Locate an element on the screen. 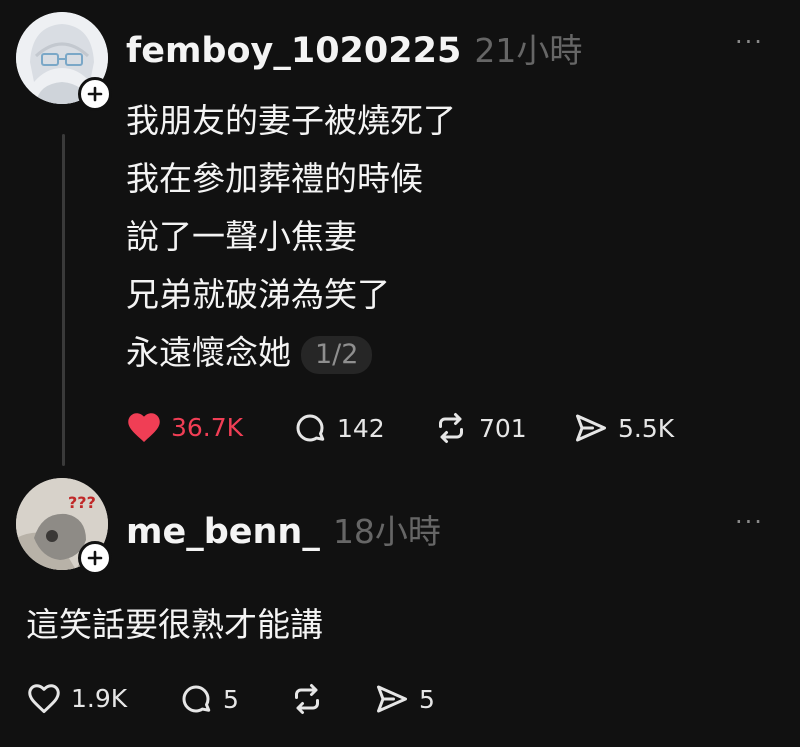 The image size is (800, 747). post-line: 說了一聲小焦妻 is located at coordinates (241, 236).